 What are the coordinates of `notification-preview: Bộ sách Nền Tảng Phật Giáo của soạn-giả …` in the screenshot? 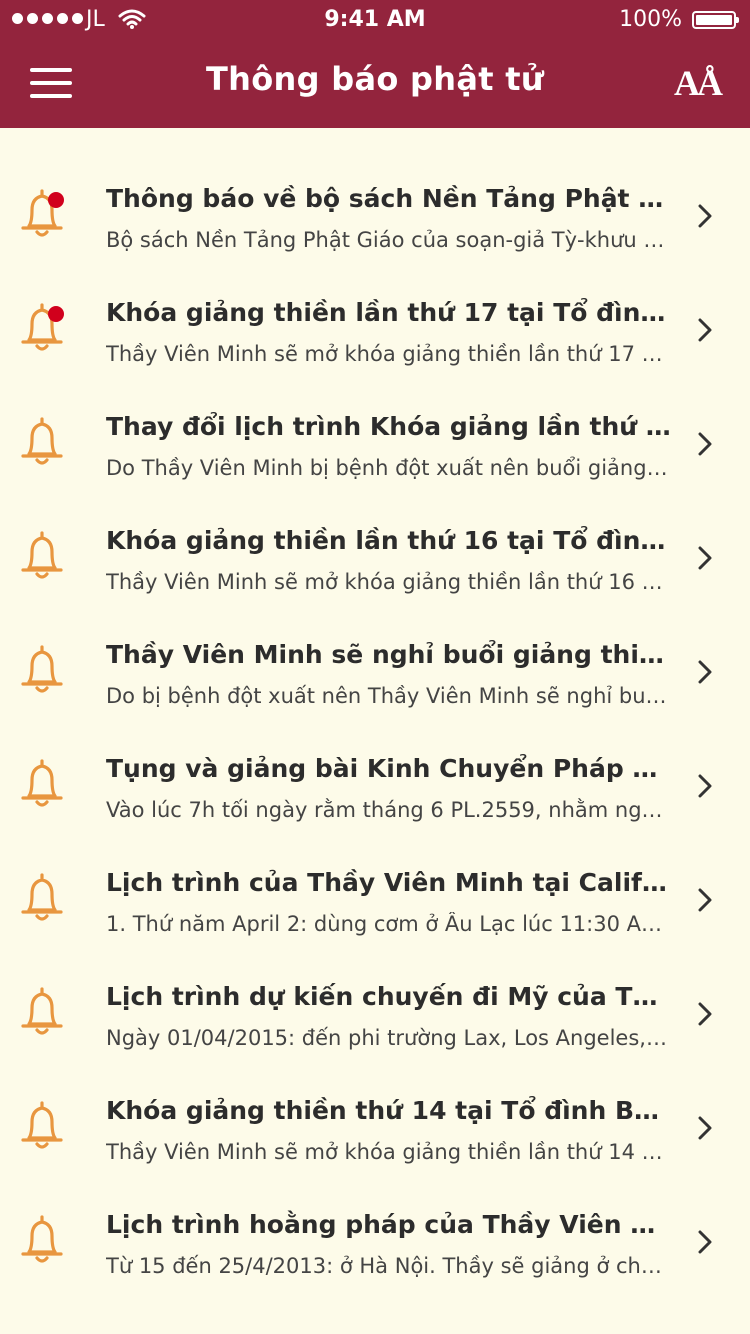 It's located at (388, 240).